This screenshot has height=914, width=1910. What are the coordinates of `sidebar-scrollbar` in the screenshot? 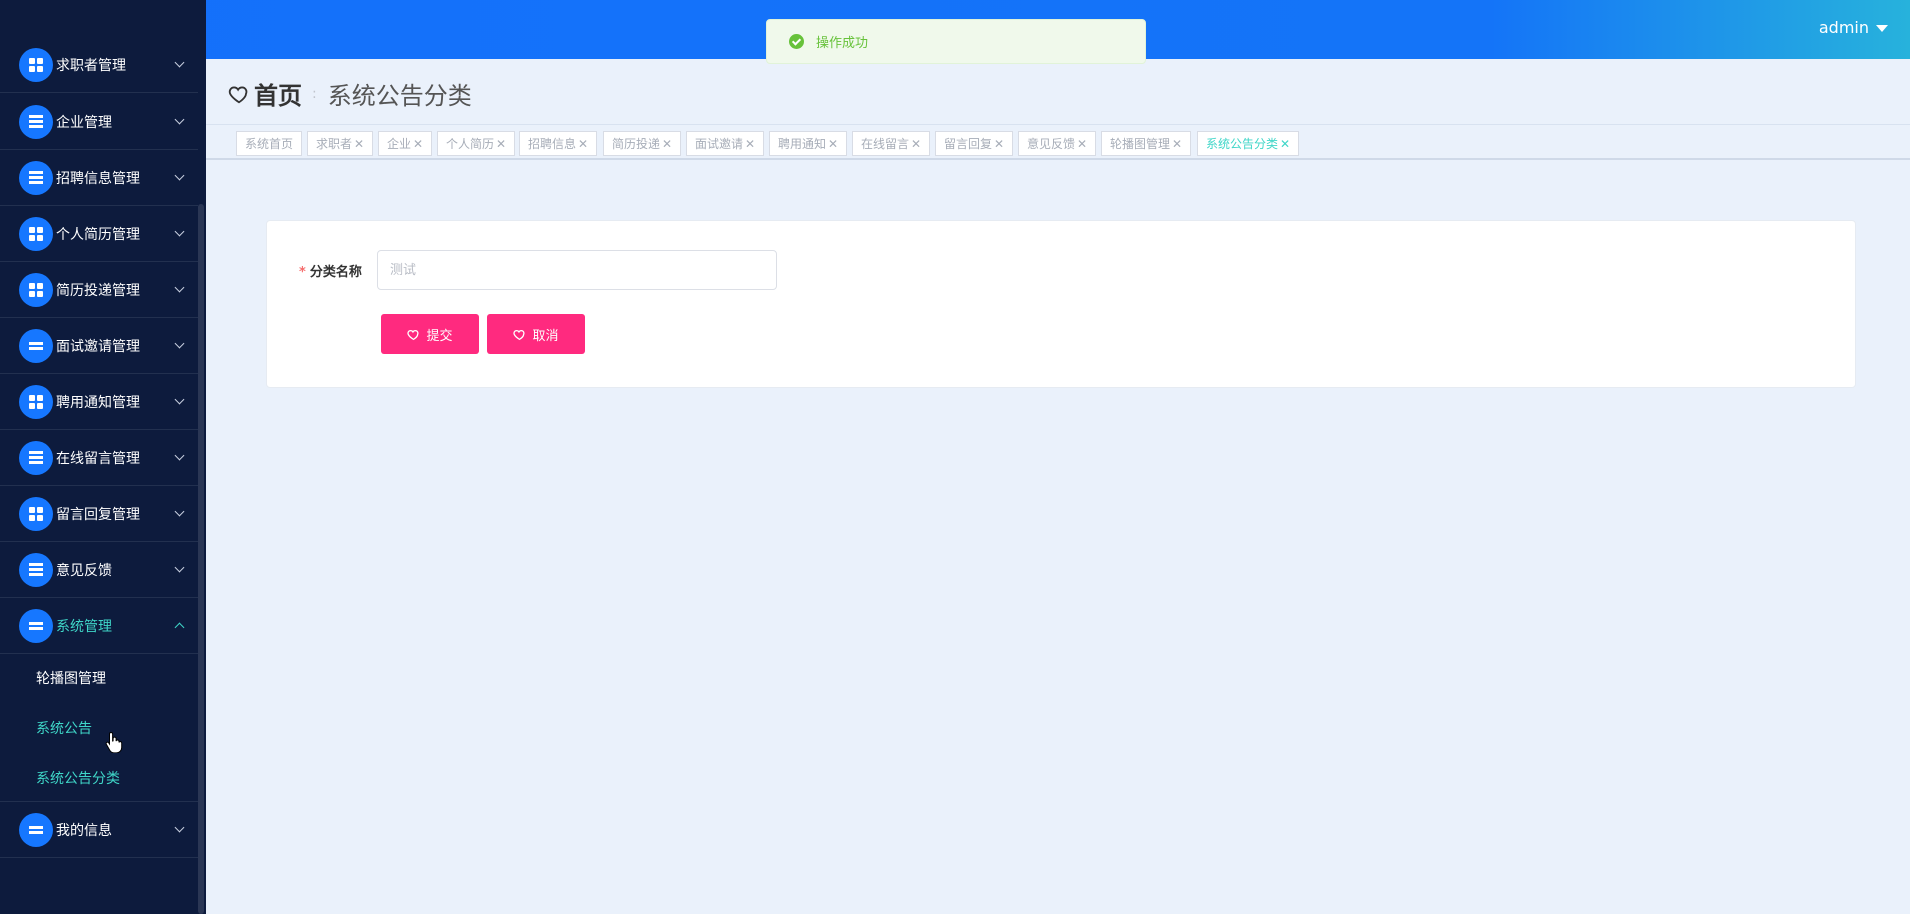 It's located at (201, 559).